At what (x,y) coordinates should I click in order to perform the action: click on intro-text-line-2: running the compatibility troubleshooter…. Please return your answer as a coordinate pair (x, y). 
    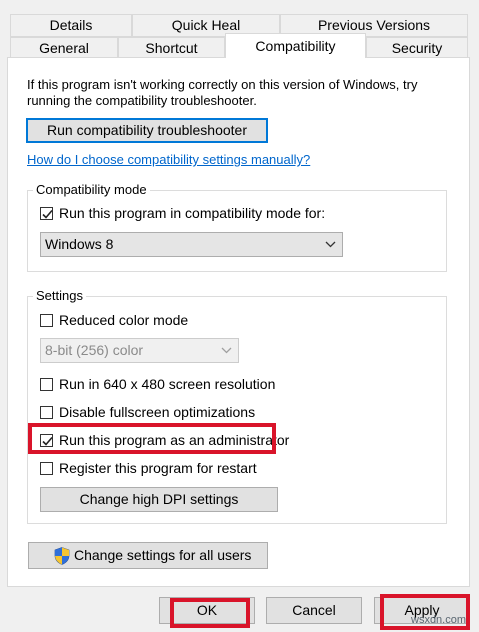
    Looking at the image, I should click on (142, 100).